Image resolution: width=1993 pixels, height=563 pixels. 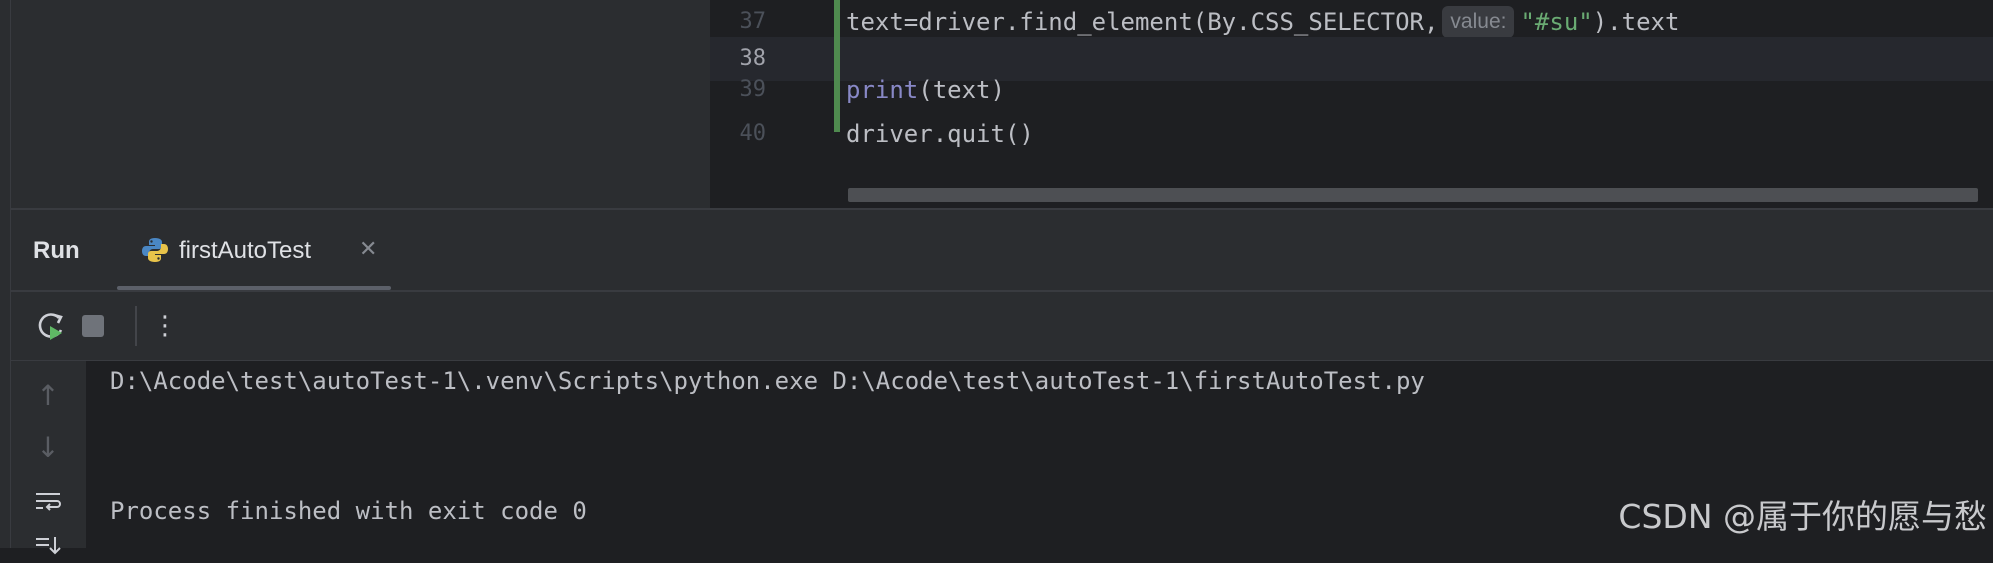 I want to click on rerun-icon, so click(x=51, y=326).